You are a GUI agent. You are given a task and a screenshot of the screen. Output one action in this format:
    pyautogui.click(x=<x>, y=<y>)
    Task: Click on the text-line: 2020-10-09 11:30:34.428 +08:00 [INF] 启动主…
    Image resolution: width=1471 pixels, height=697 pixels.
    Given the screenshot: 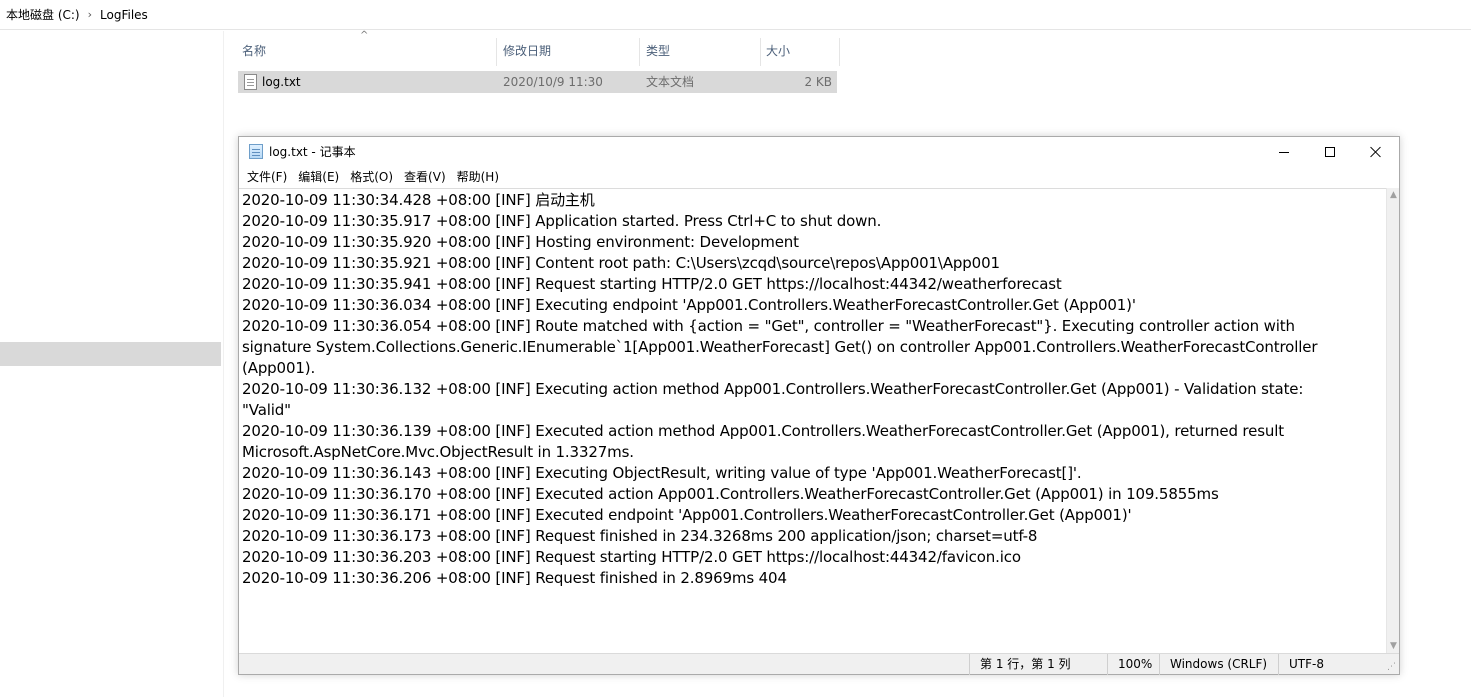 What is the action you would take?
    pyautogui.click(x=418, y=200)
    